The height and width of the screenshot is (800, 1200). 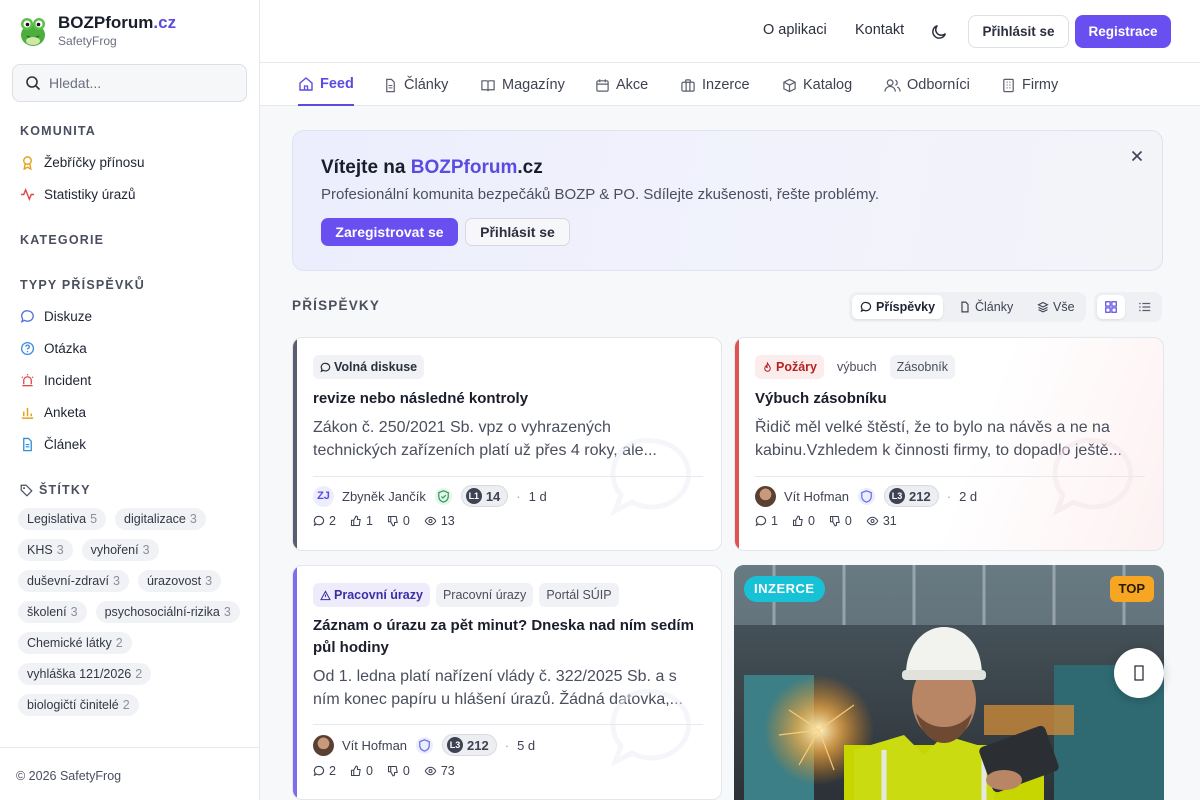 I want to click on brand-subtitle: SafetyFrog, so click(x=87, y=41).